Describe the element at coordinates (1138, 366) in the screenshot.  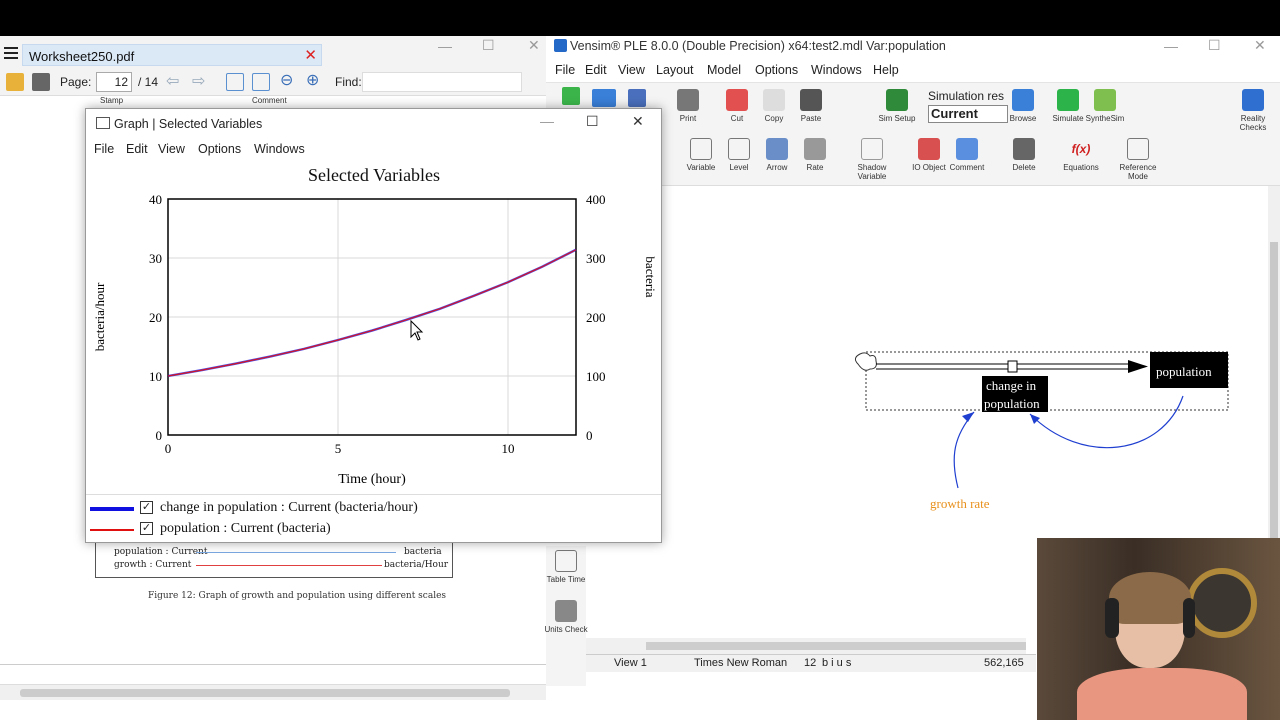
I see `flow-arrowhead` at that location.